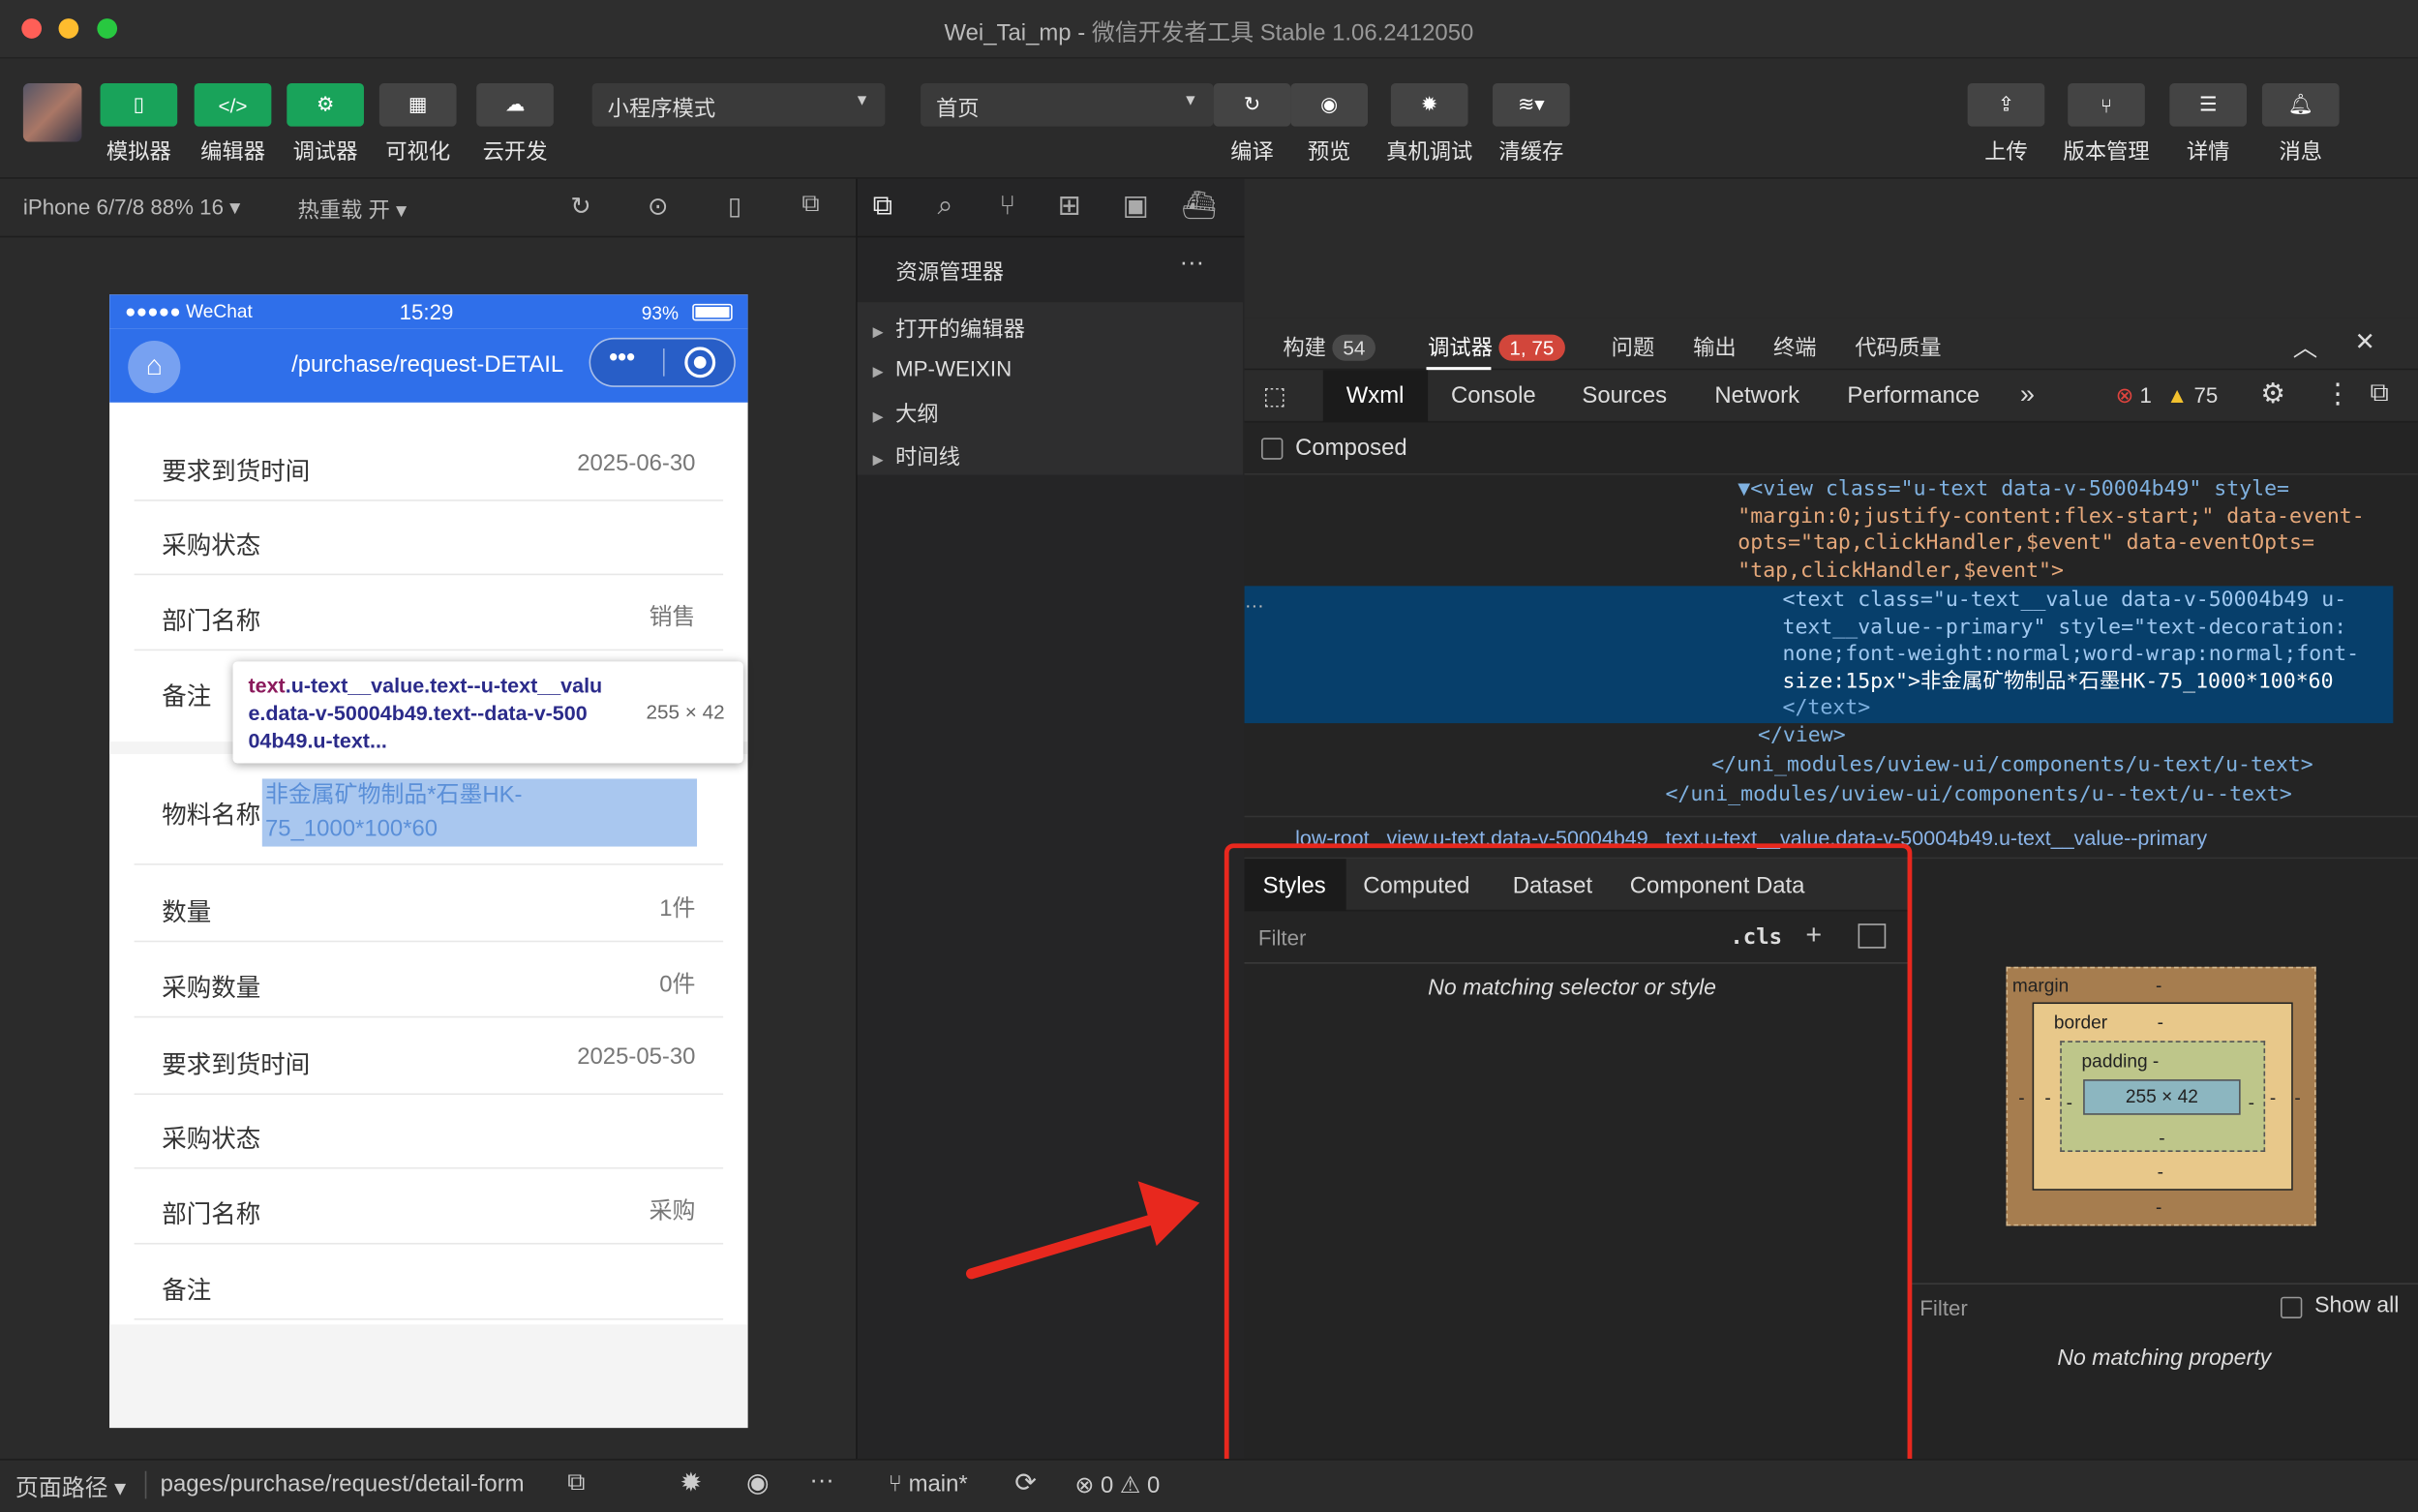 Image resolution: width=2418 pixels, height=1512 pixels. I want to click on mode-select: 小程序模式 ▼, so click(739, 105).